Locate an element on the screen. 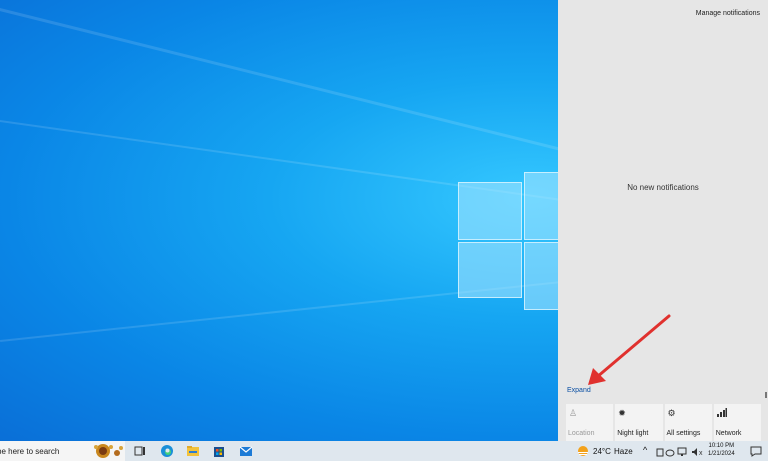 This screenshot has height=467, width=768. system-tray-icons: x is located at coordinates (682, 451).